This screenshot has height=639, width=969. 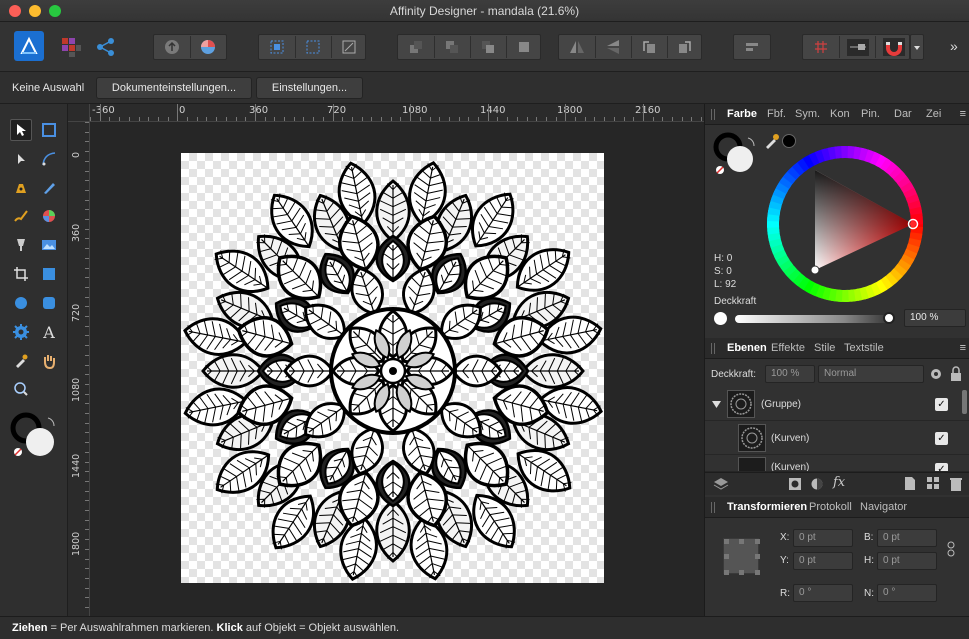 What do you see at coordinates (49, 274) in the screenshot?
I see `rectangle-tool-icon` at bounding box center [49, 274].